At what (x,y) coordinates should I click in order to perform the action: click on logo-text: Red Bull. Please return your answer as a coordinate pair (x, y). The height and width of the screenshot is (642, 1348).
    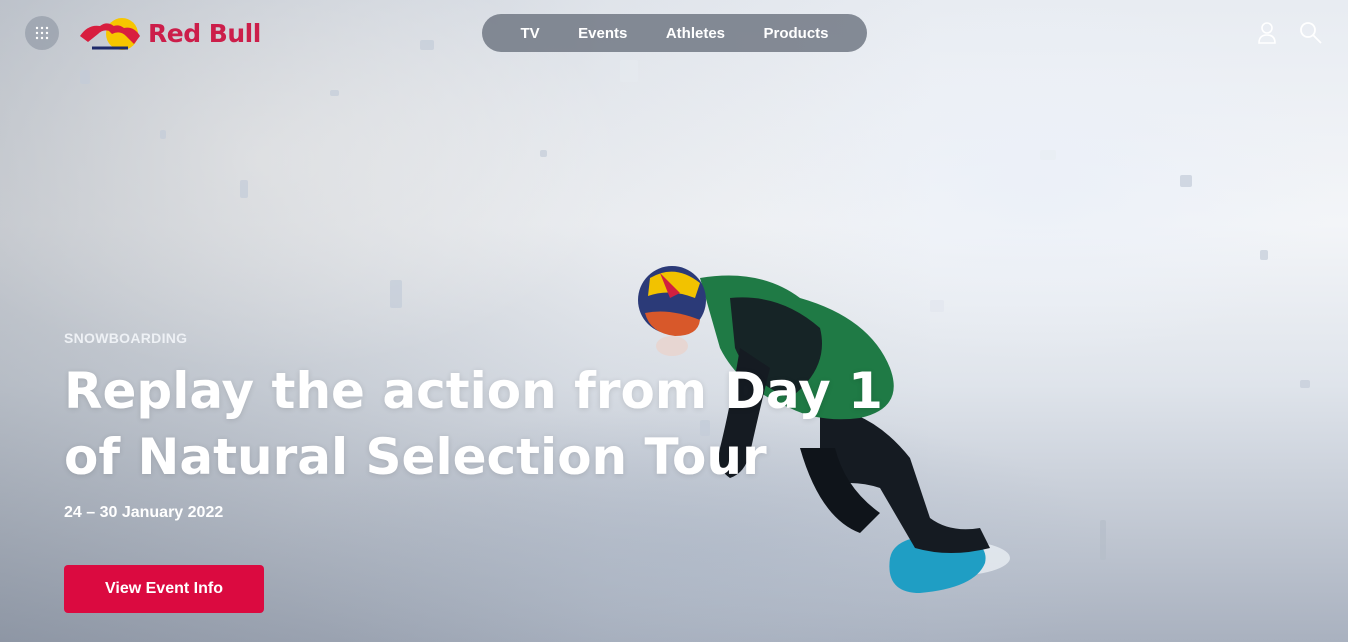
    Looking at the image, I should click on (204, 33).